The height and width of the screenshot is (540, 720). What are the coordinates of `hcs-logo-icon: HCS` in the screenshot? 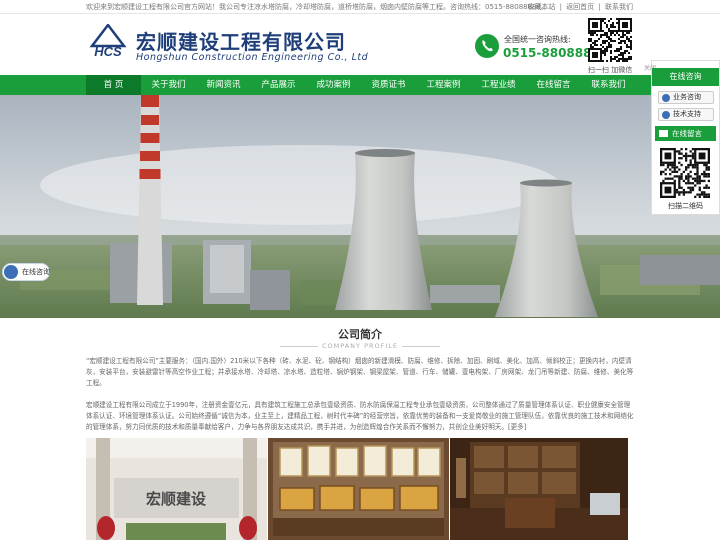 It's located at (108, 42).